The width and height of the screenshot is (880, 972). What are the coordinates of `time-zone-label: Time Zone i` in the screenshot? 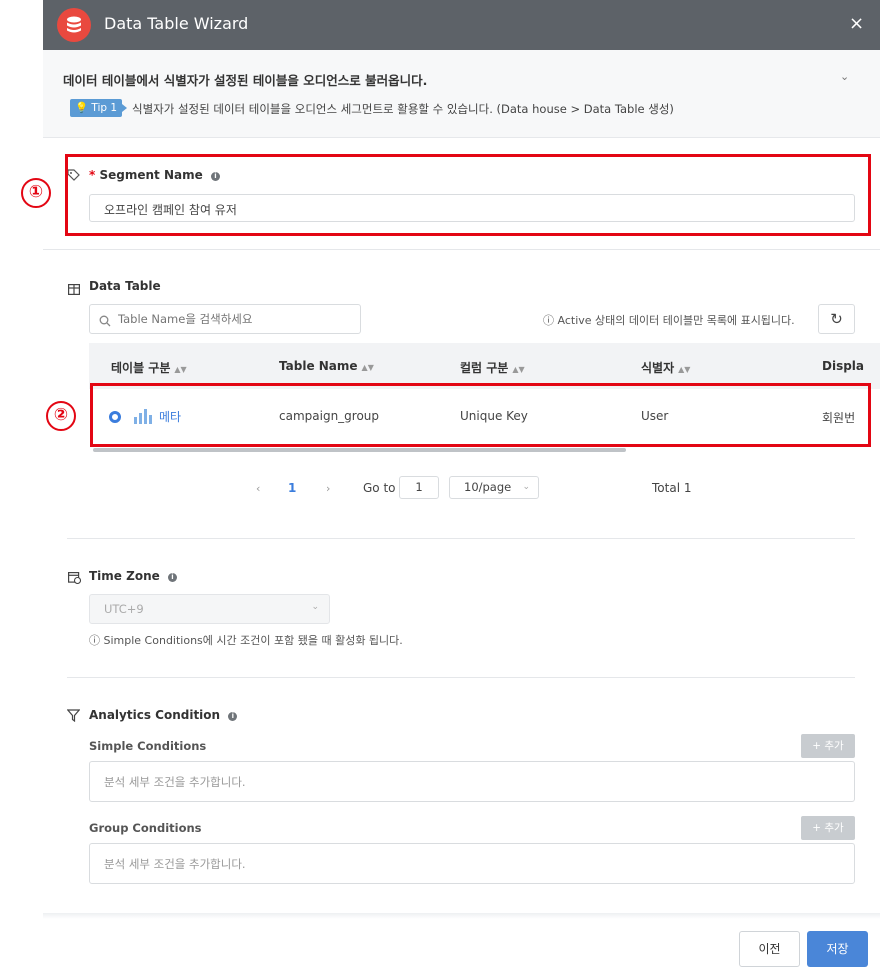 It's located at (133, 576).